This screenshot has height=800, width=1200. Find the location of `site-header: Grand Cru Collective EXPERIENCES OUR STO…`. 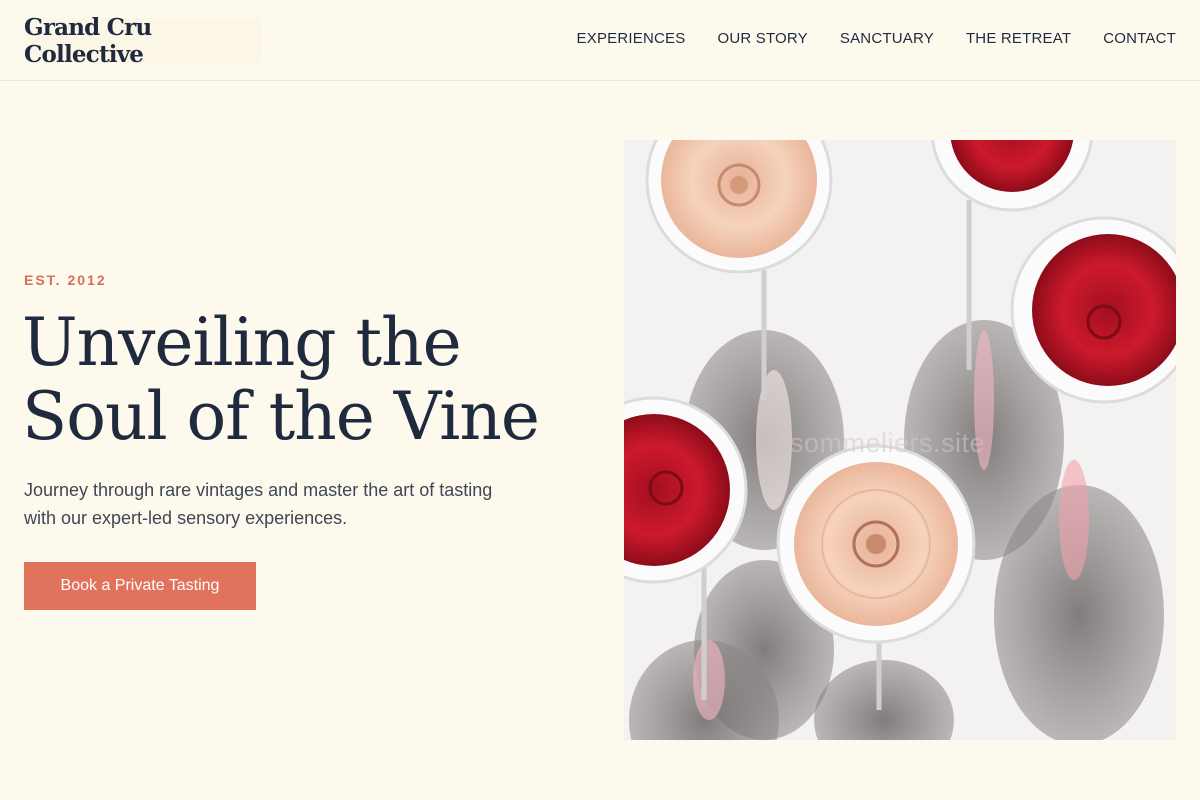

site-header: Grand Cru Collective EXPERIENCES OUR STO… is located at coordinates (600, 40).